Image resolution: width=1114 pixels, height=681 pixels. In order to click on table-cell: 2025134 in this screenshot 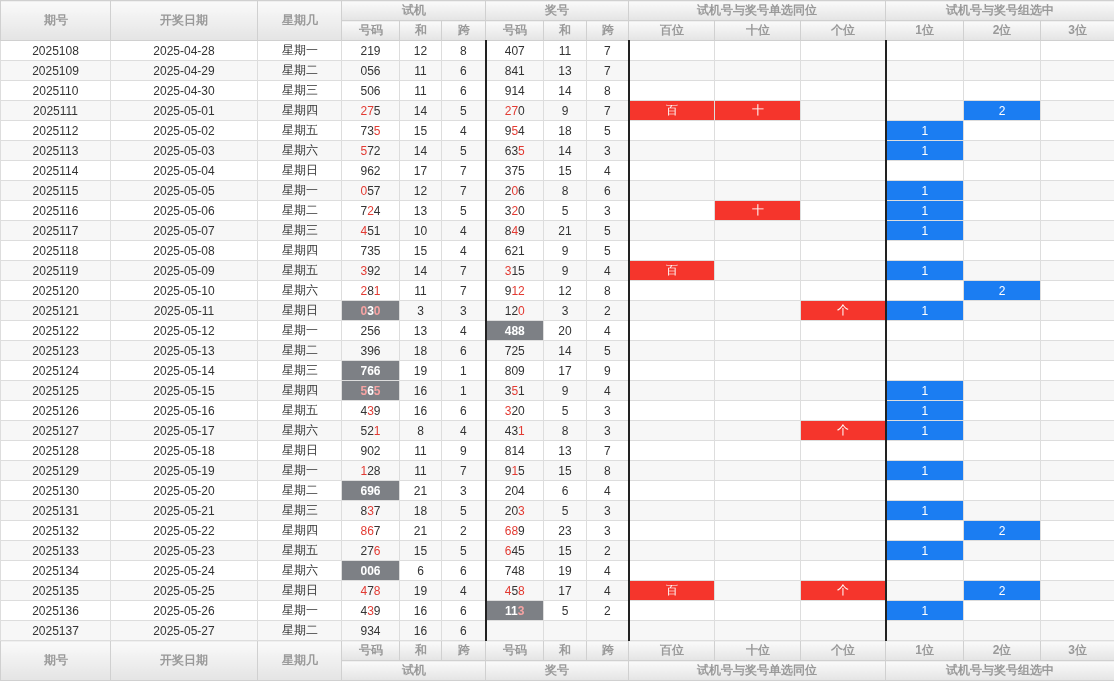, I will do `click(55, 570)`.